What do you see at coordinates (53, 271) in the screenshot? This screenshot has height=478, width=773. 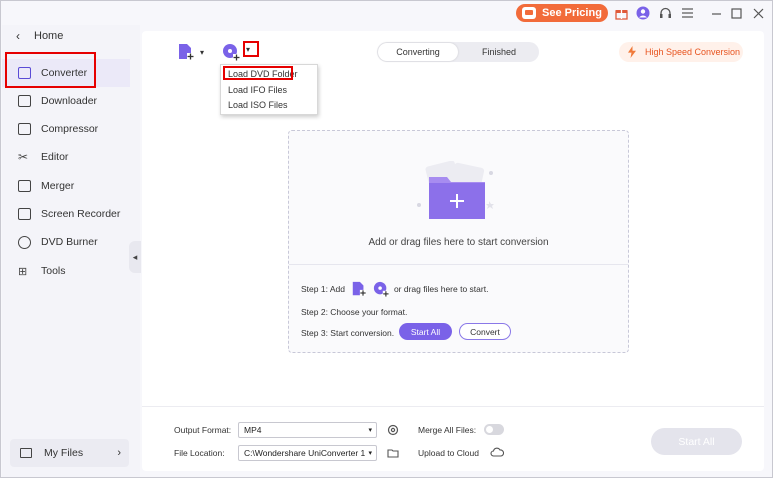 I see `sidebar-item-label: Tools` at bounding box center [53, 271].